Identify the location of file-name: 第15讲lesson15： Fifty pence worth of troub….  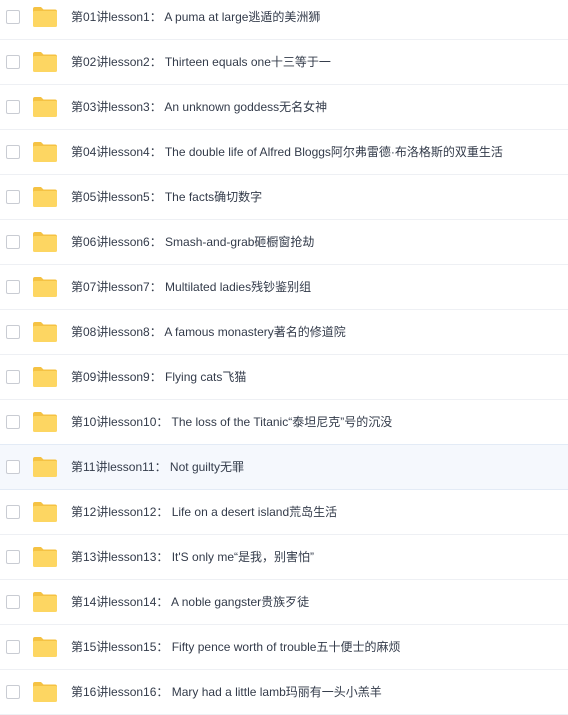
(235, 647).